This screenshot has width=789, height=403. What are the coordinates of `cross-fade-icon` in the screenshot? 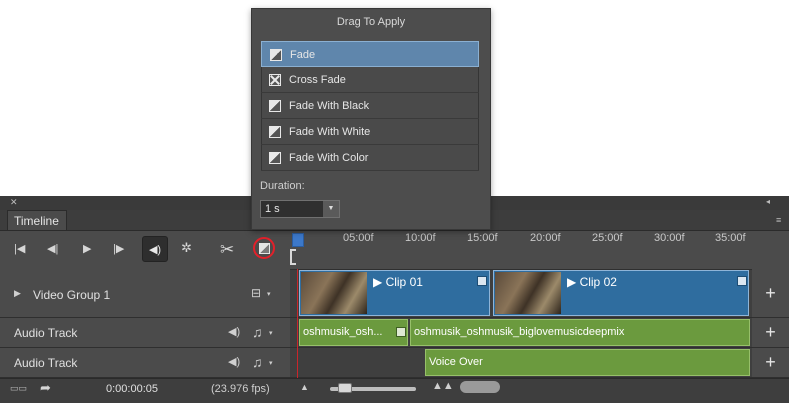 It's located at (275, 80).